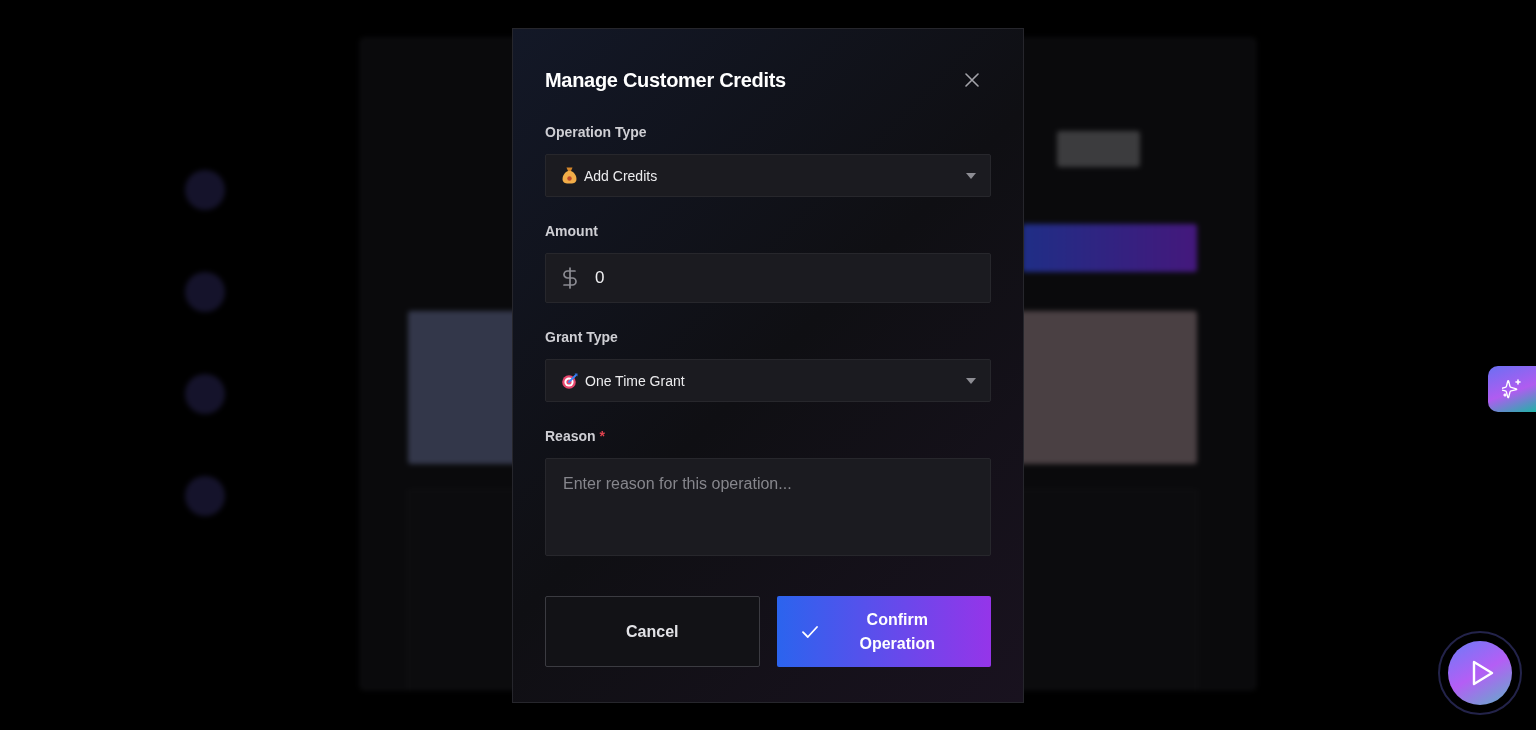 The image size is (1536, 730). What do you see at coordinates (596, 132) in the screenshot?
I see `field-label: Operation Type` at bounding box center [596, 132].